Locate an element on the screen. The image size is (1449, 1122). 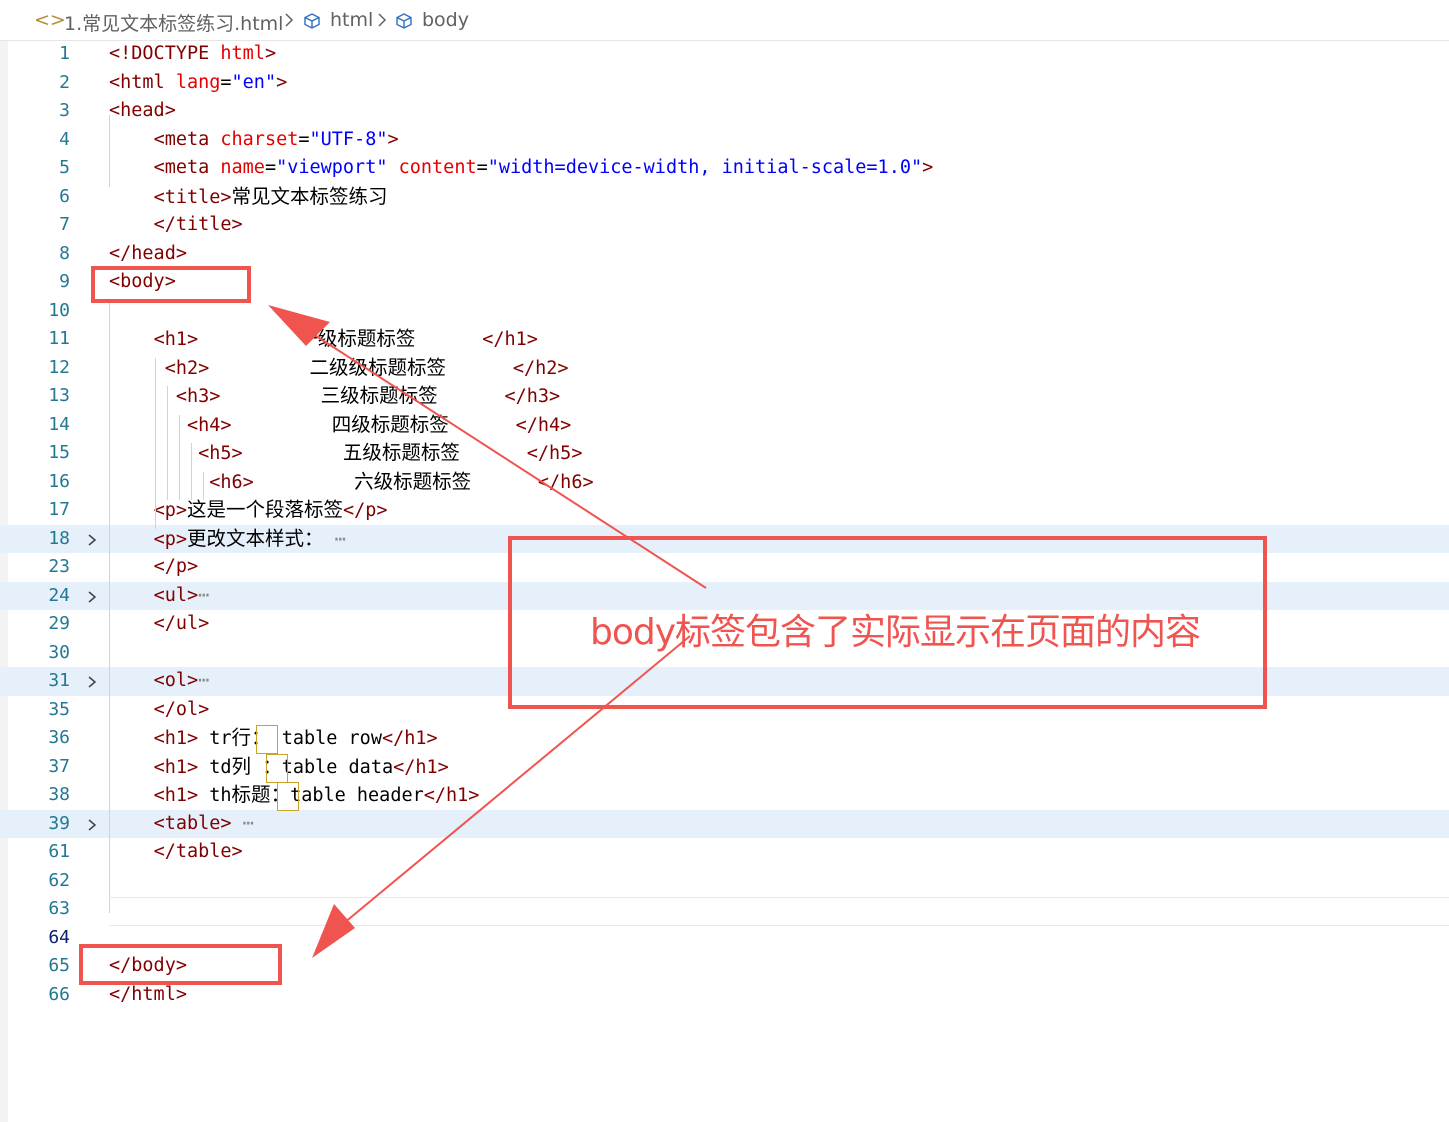
arrow-to-body-open is located at coordinates (501, 455).